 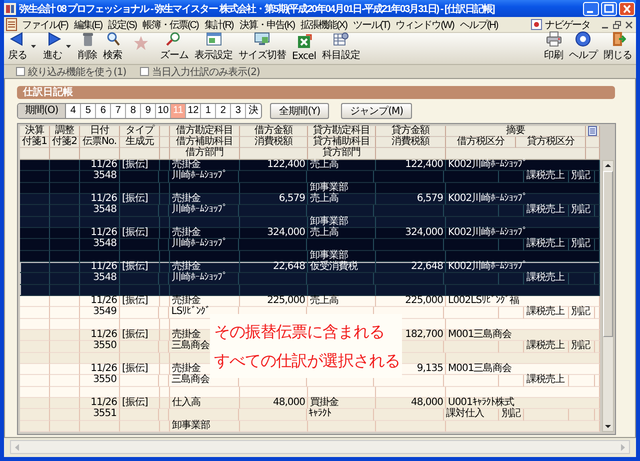 What do you see at coordinates (100, 313) in the screenshot?
I see `voucher-number-cell: 3549` at bounding box center [100, 313].